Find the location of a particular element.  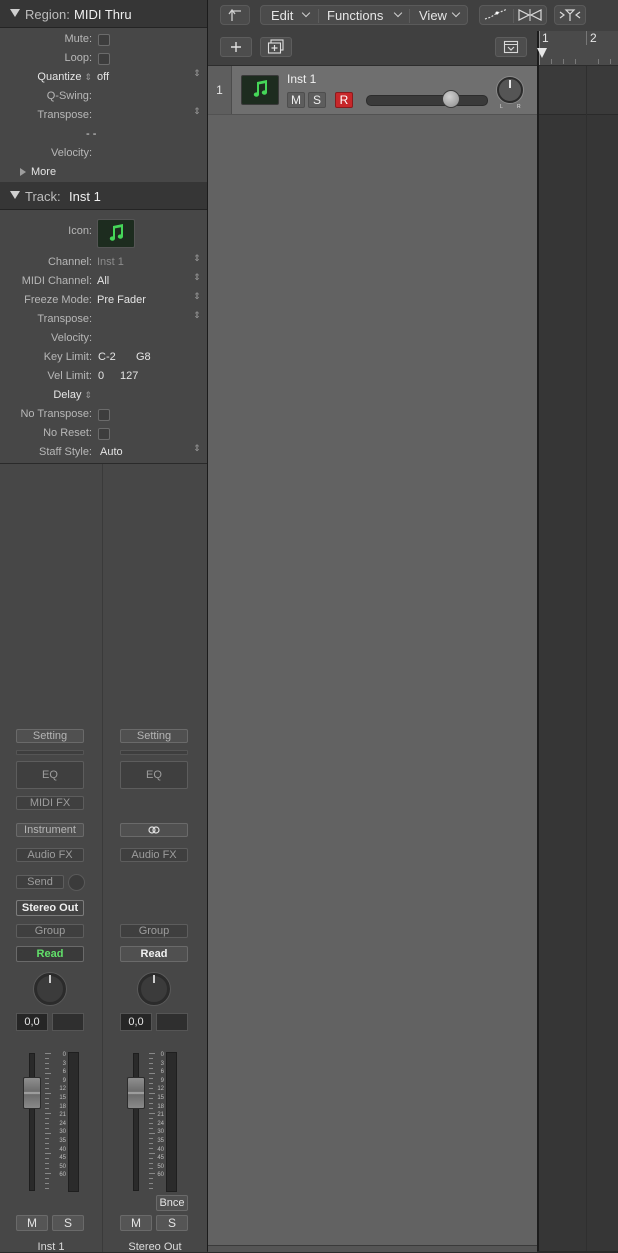

left-output-slot: Stereo Out is located at coordinates (50, 908).